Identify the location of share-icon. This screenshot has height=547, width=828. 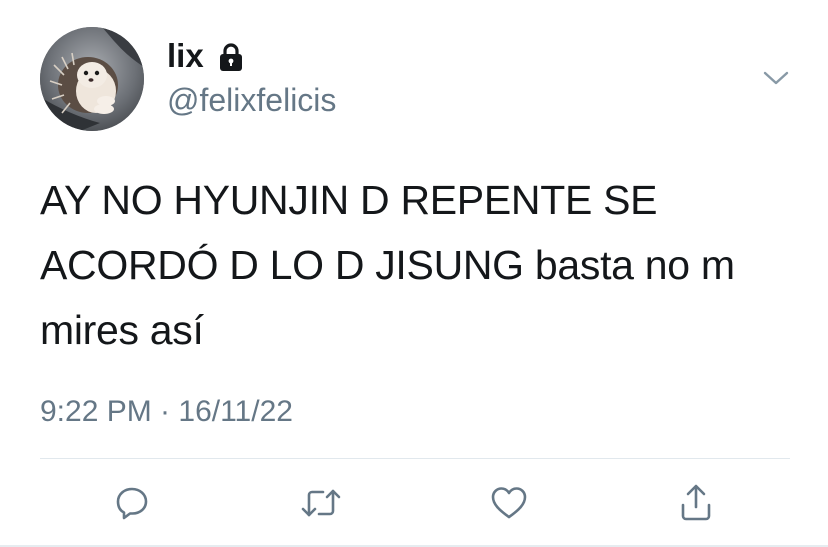
(696, 502).